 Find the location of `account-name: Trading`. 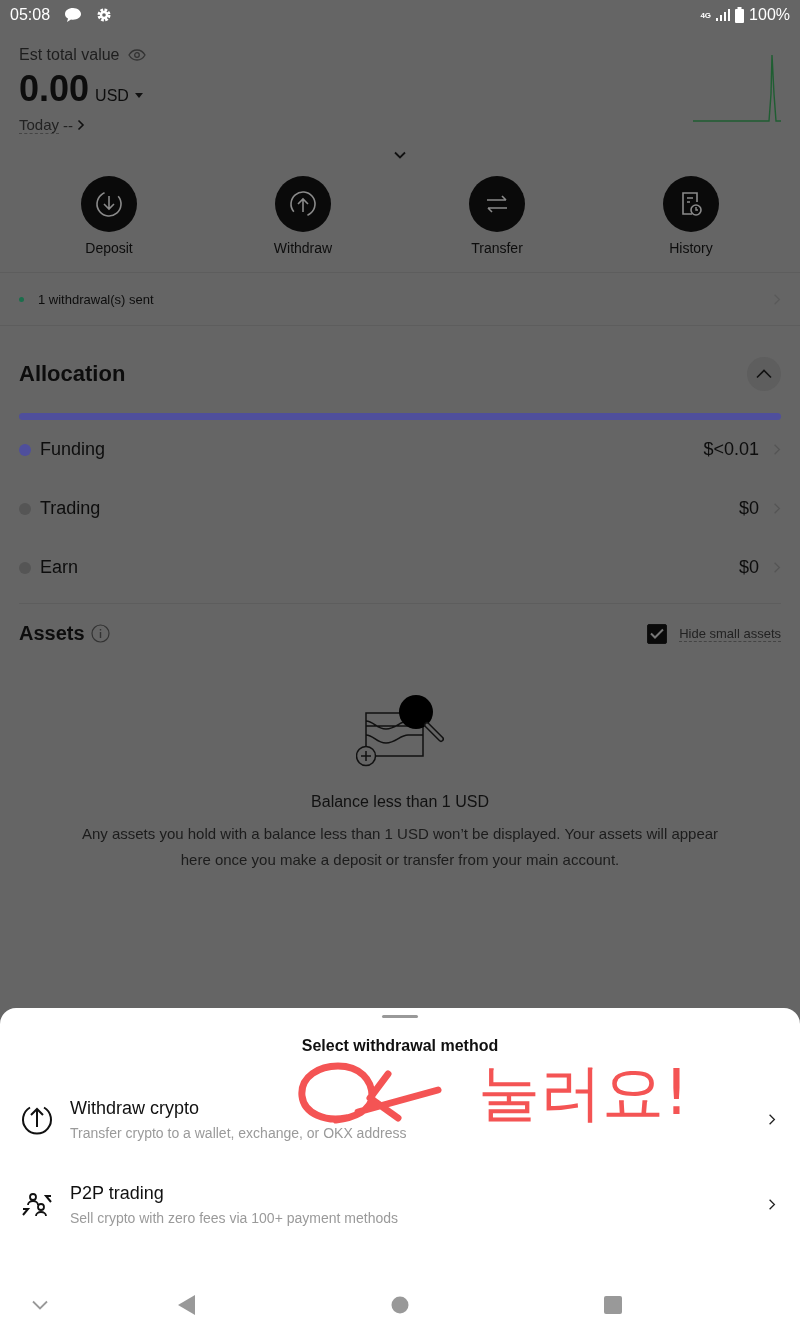

account-name: Trading is located at coordinates (70, 508).